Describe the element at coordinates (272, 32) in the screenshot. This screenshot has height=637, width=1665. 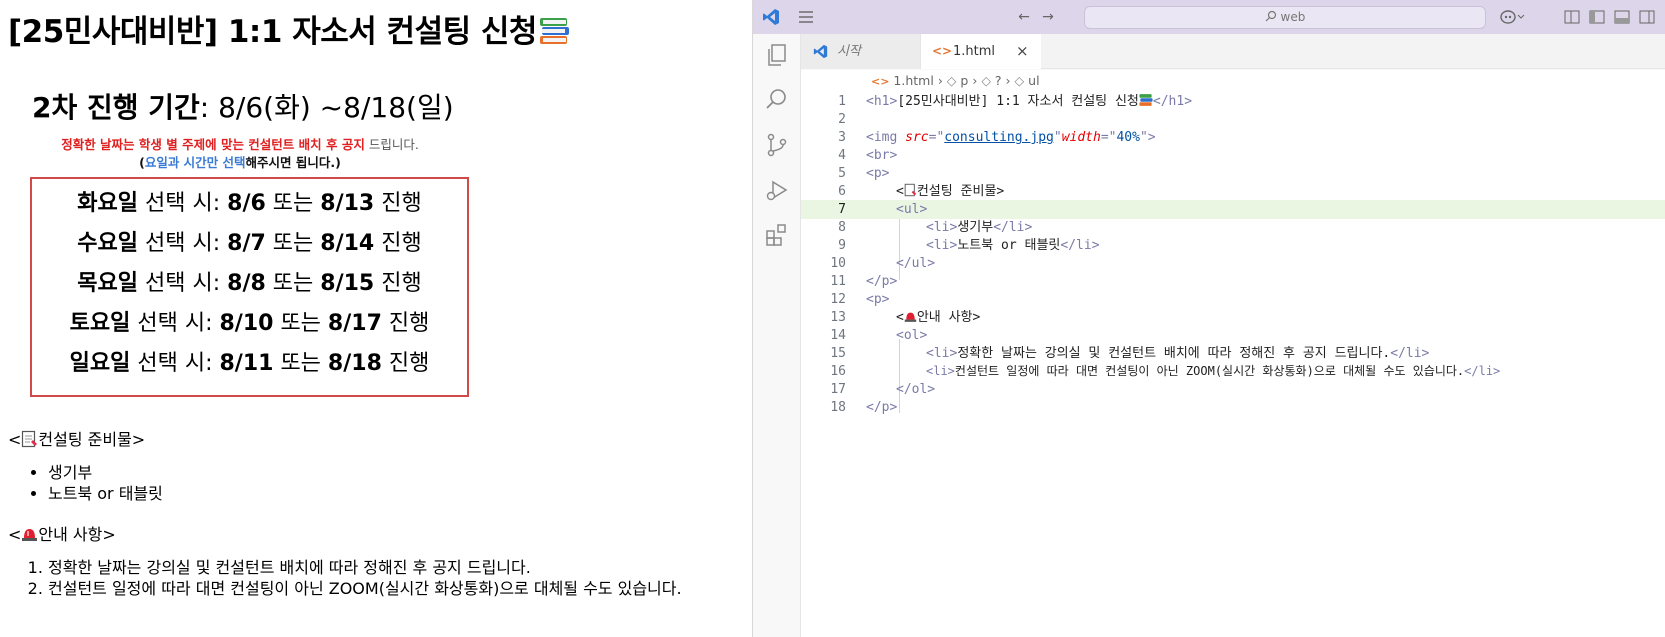
I see `page-title-text: [25민사대비반] 1:1 자소서 컨설팅 신청` at that location.